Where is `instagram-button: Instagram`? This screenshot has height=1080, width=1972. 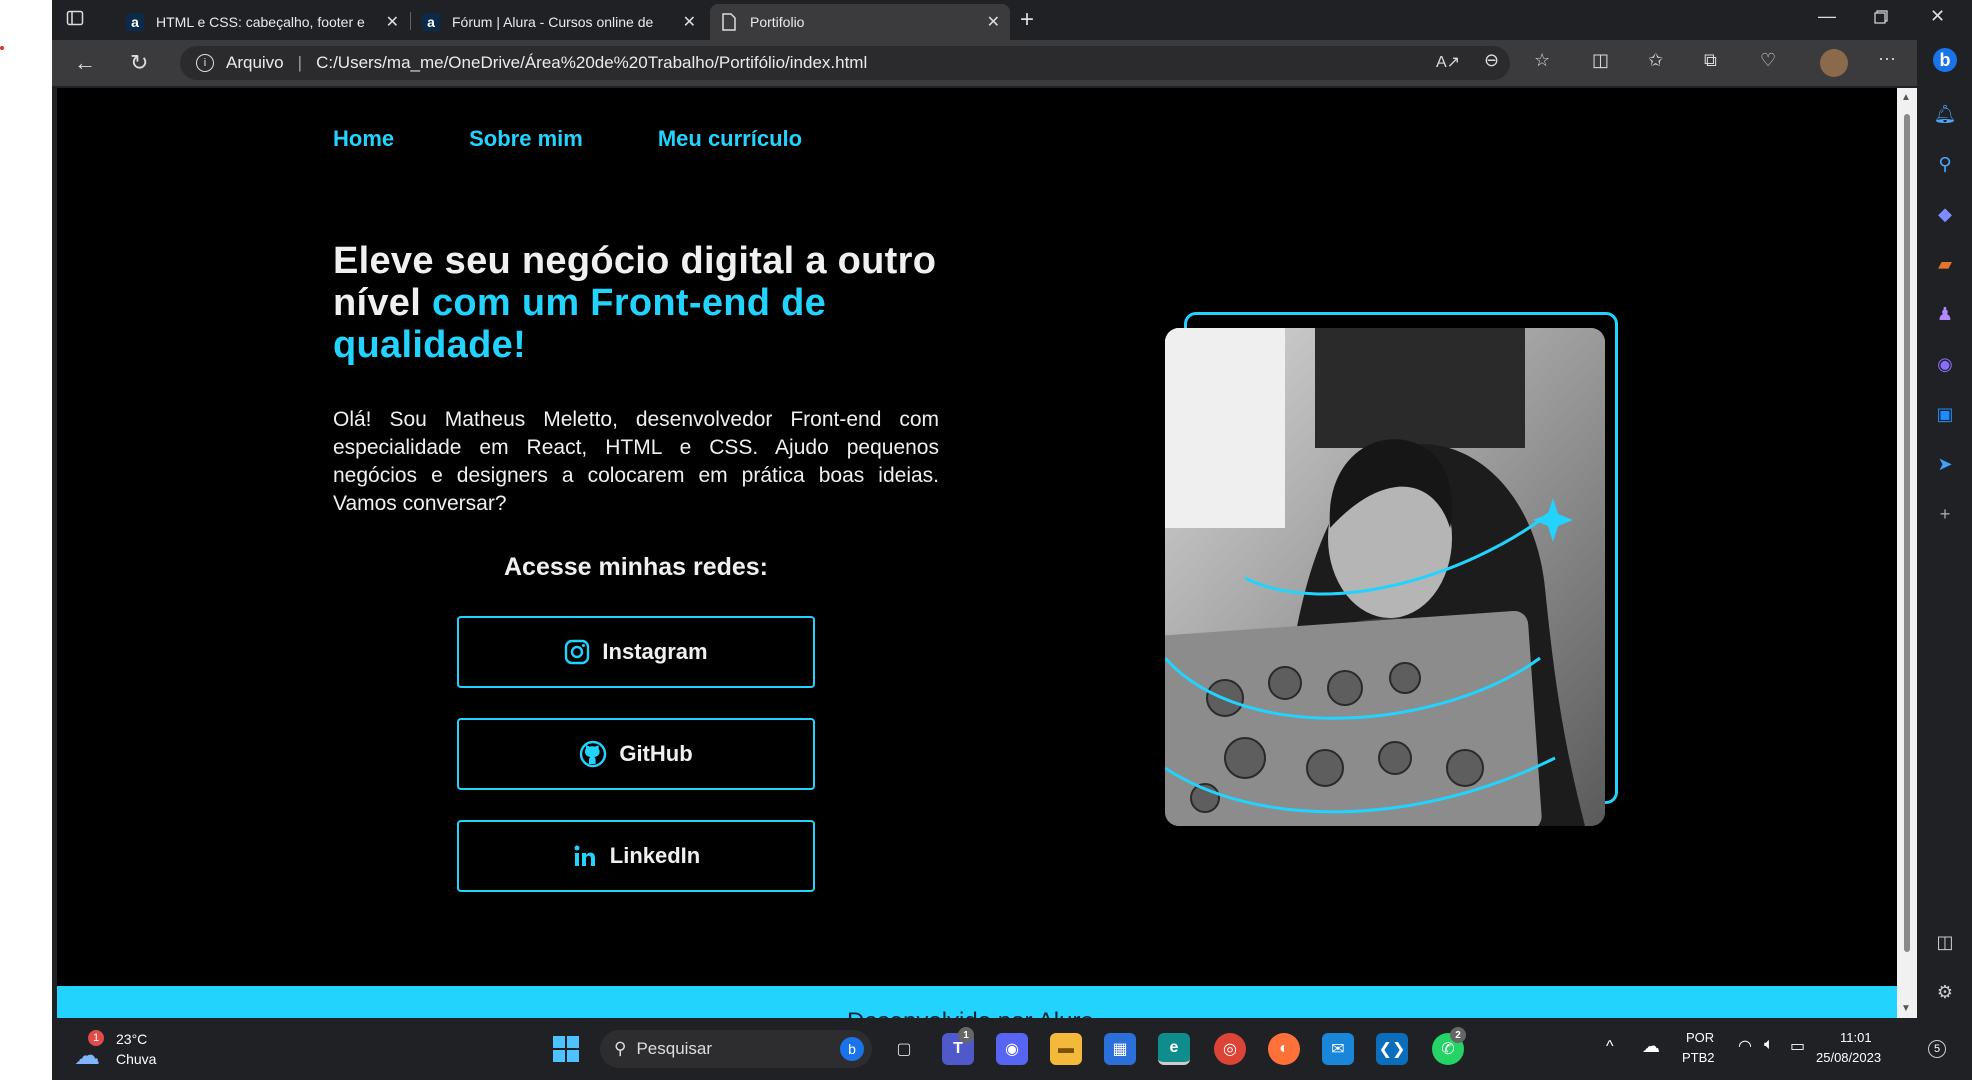 instagram-button: Instagram is located at coordinates (636, 652).